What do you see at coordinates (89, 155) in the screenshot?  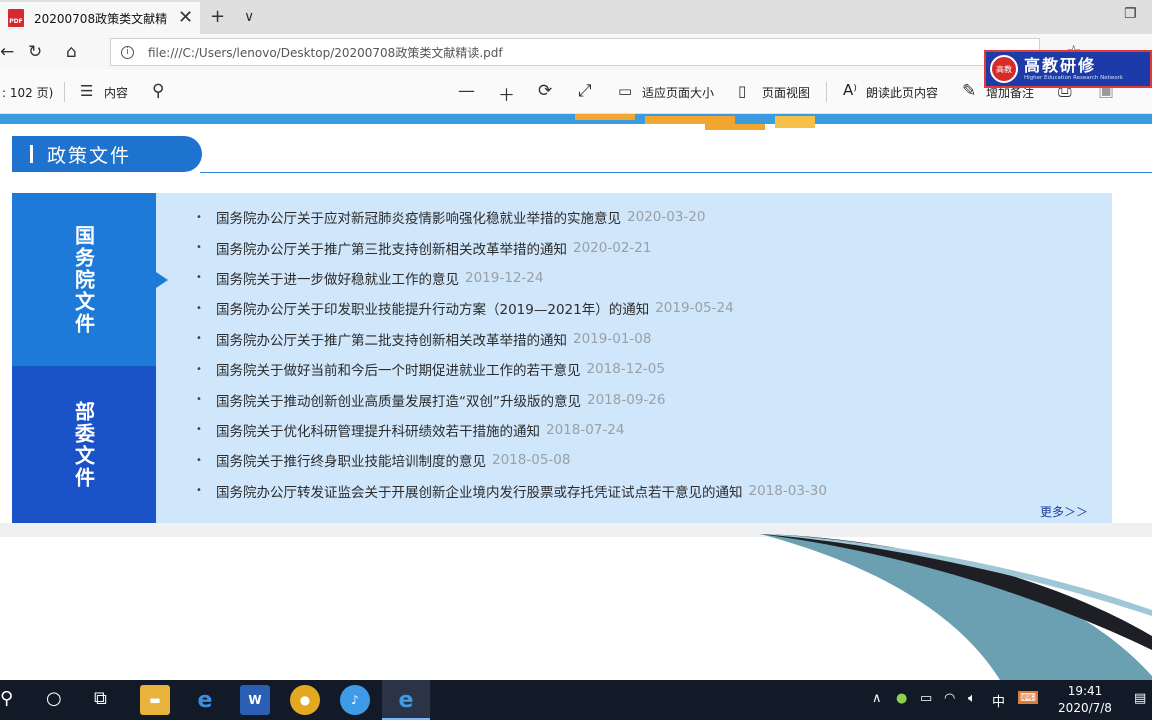 I see `section-title: 政策文件` at bounding box center [89, 155].